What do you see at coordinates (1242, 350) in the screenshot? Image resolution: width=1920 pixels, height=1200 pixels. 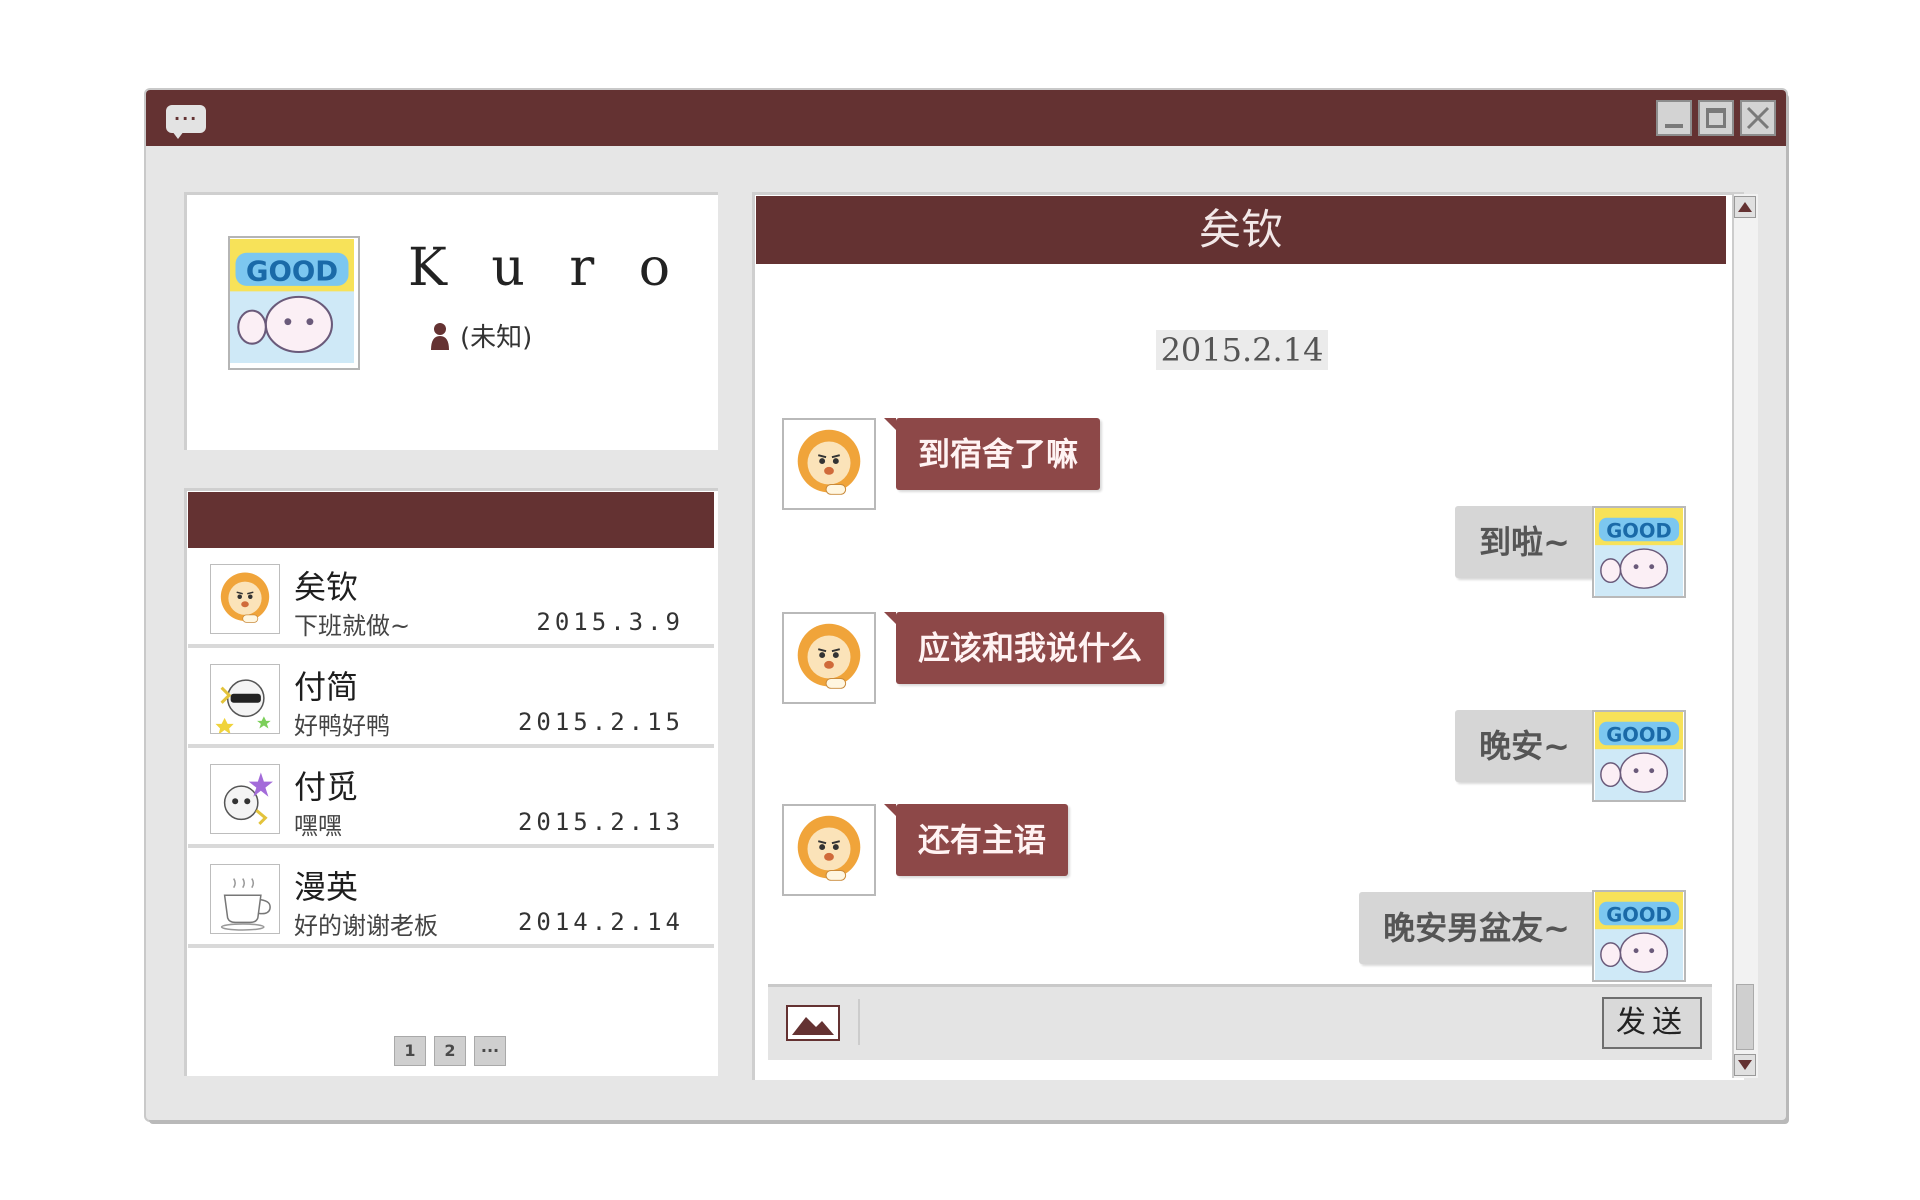 I see `date-separator: 2015.2.14` at bounding box center [1242, 350].